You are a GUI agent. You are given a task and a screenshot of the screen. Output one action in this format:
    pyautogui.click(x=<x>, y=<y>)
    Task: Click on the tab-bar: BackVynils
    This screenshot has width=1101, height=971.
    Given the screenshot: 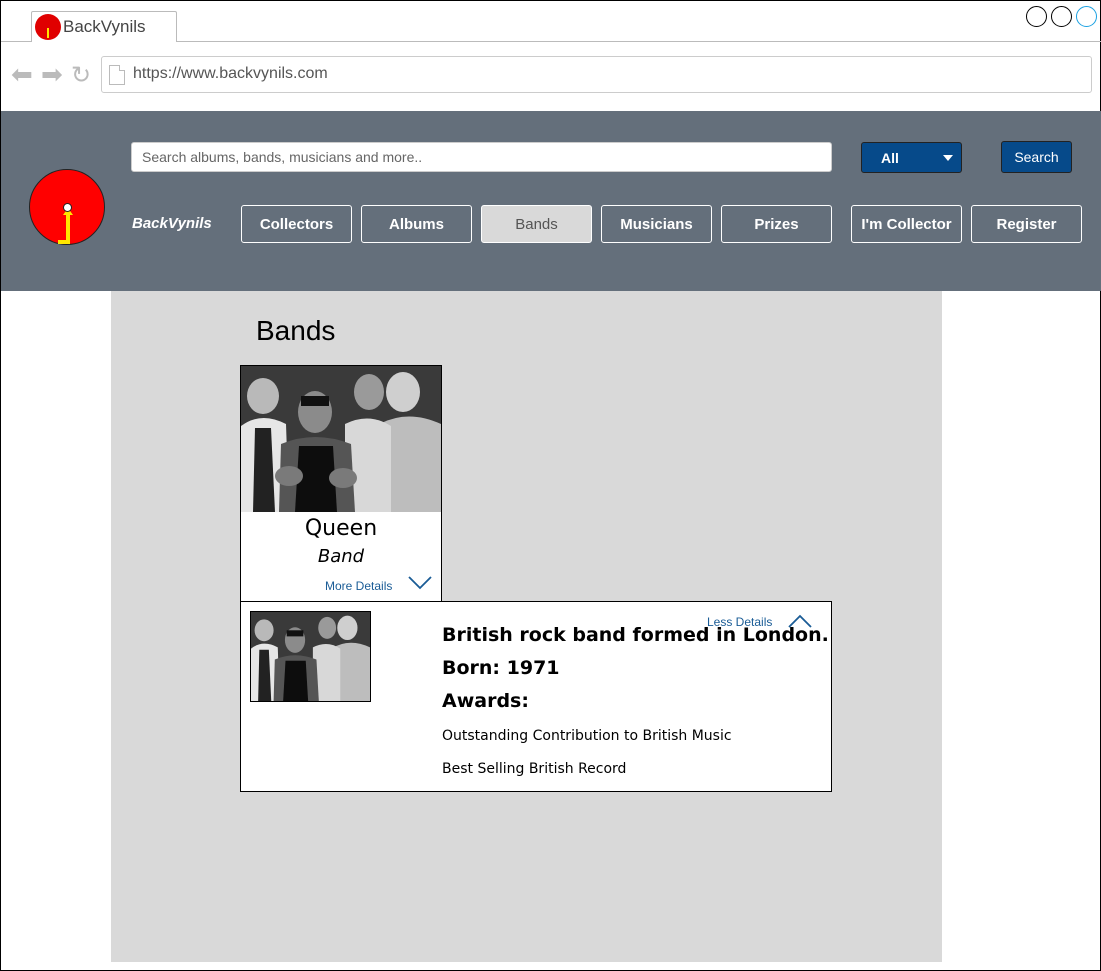 What is the action you would take?
    pyautogui.click(x=551, y=21)
    